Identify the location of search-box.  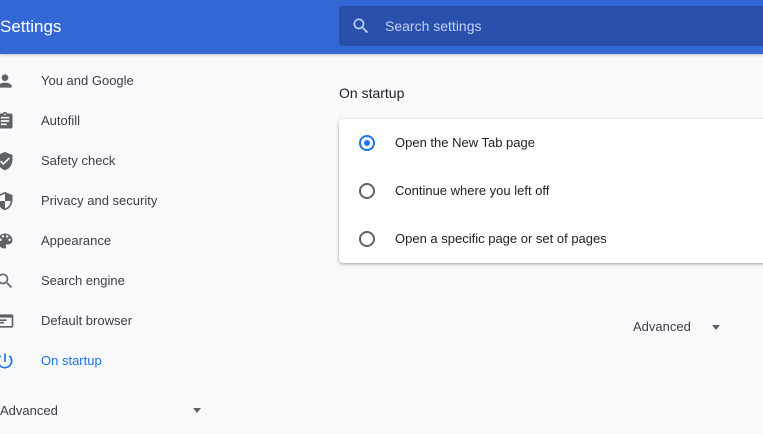
(551, 26).